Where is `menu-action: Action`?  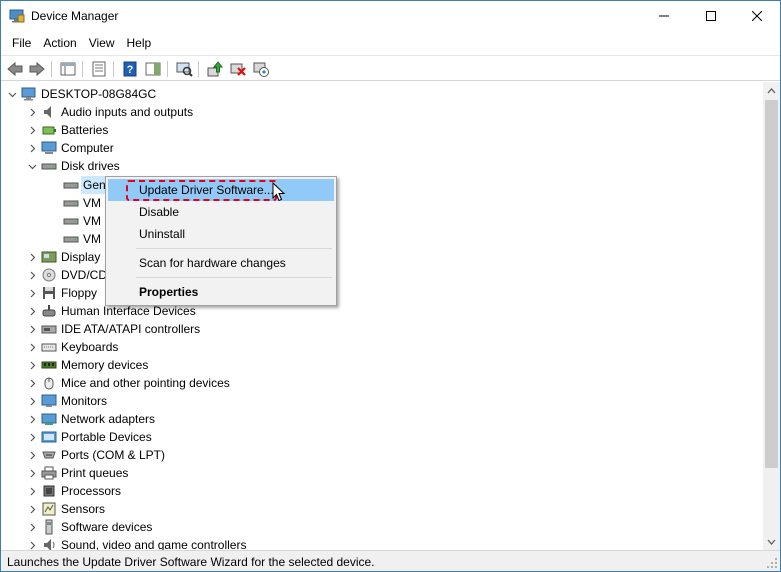
menu-action: Action is located at coordinates (59, 43).